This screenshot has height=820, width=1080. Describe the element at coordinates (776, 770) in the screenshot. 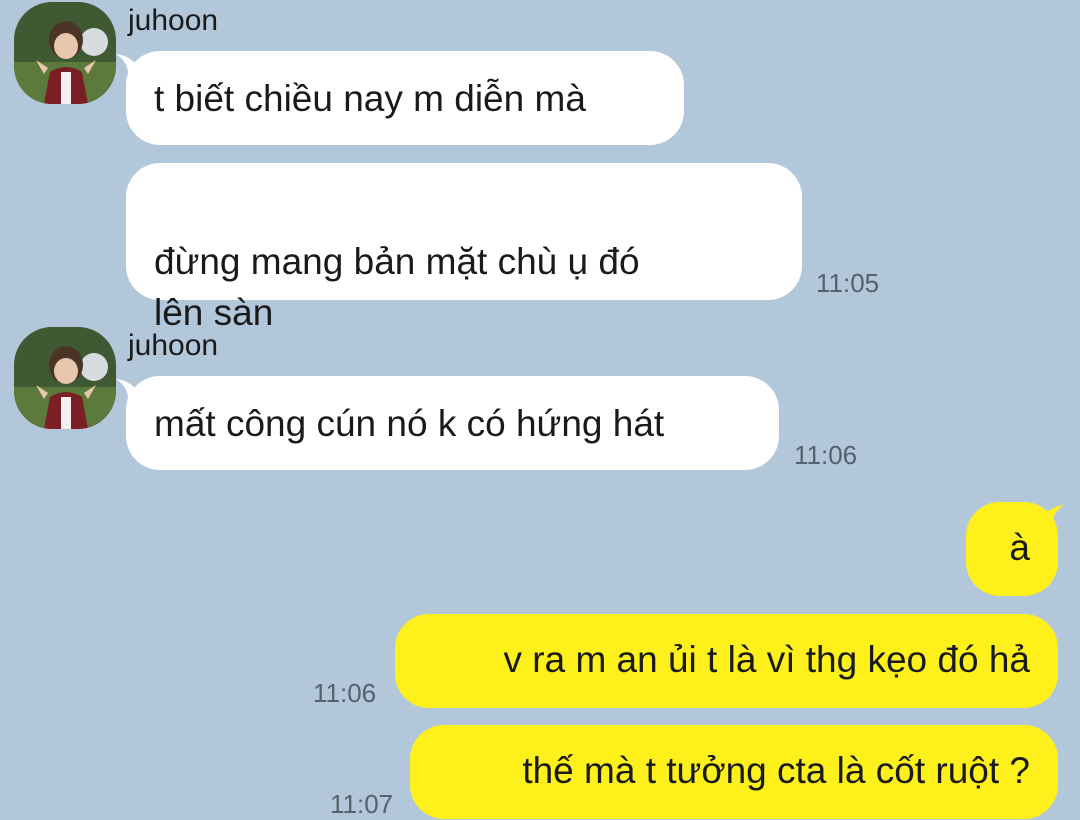

I see `message-text: thế mà t tưởng cta là cốt ruột ?` at that location.